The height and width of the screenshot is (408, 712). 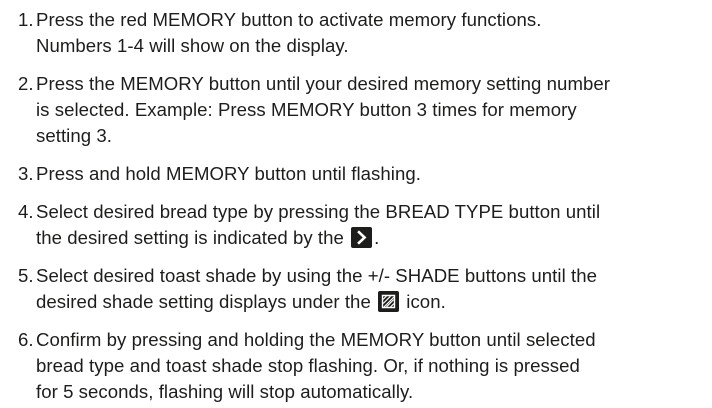 What do you see at coordinates (377, 237) in the screenshot?
I see `step-line-end: .` at bounding box center [377, 237].